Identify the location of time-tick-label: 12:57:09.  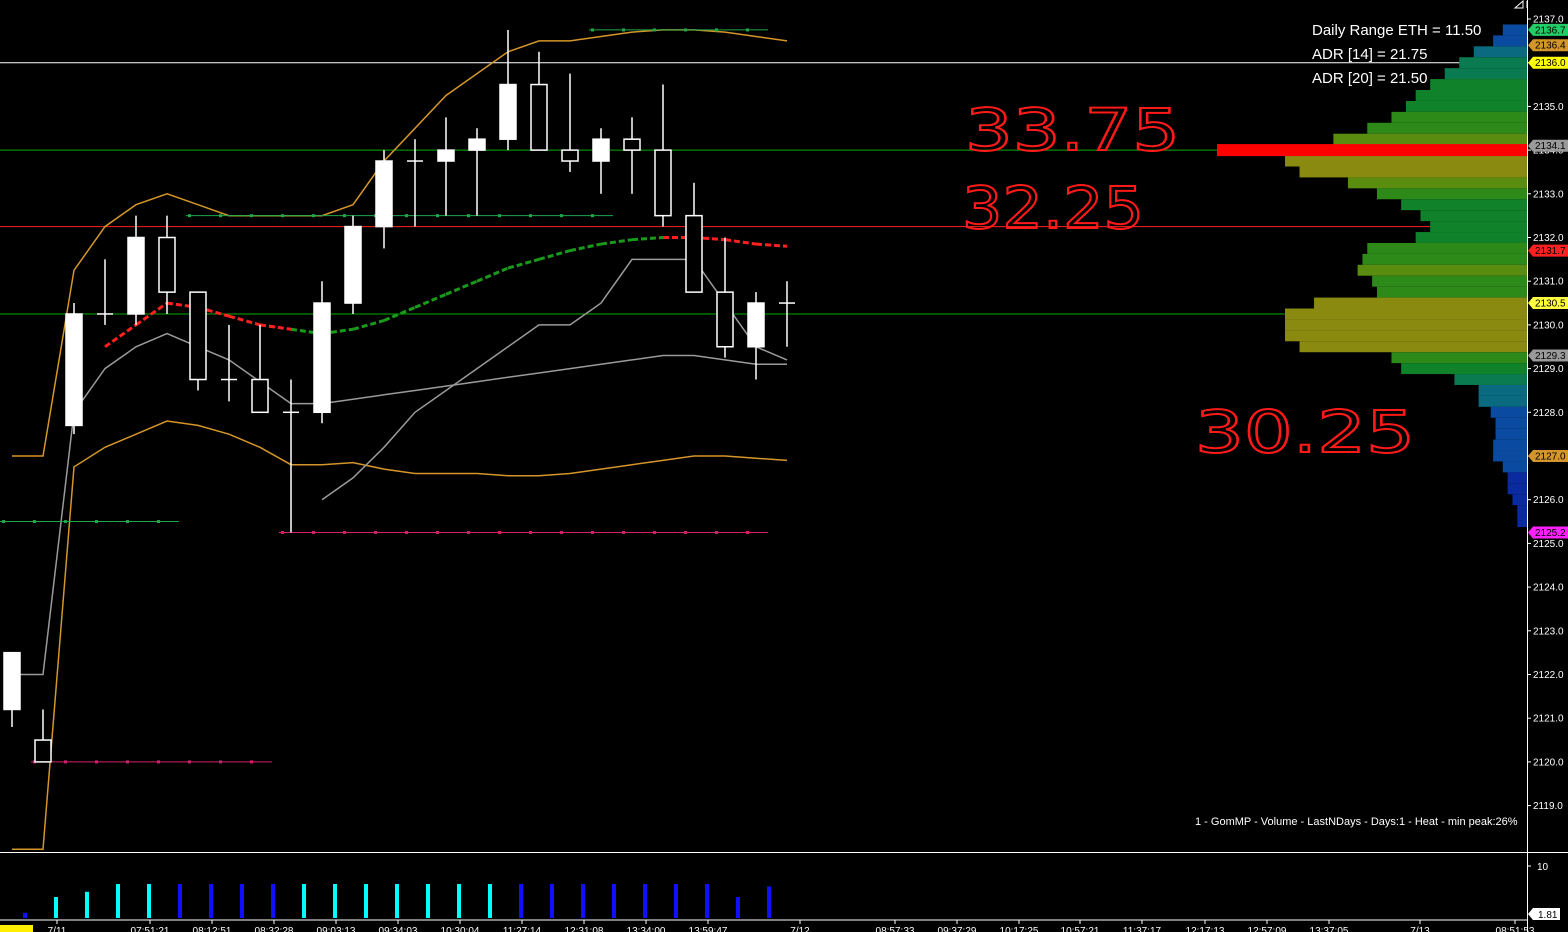
(1267, 929).